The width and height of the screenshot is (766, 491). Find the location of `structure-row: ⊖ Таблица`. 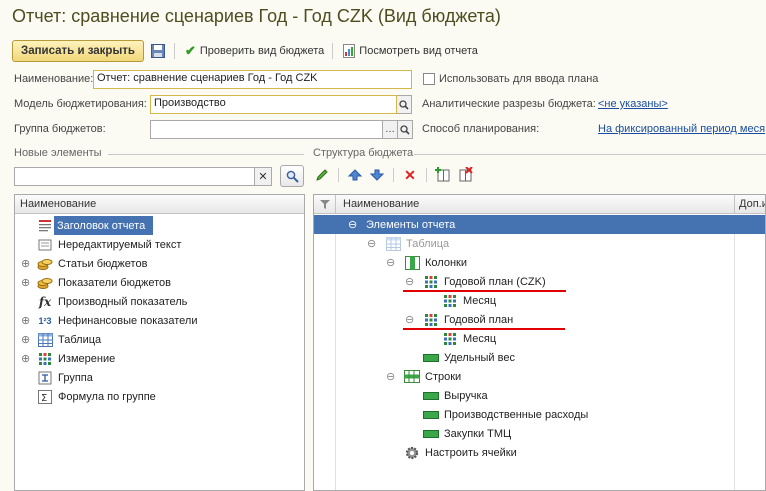

structure-row: ⊖ Таблица is located at coordinates (408, 243).